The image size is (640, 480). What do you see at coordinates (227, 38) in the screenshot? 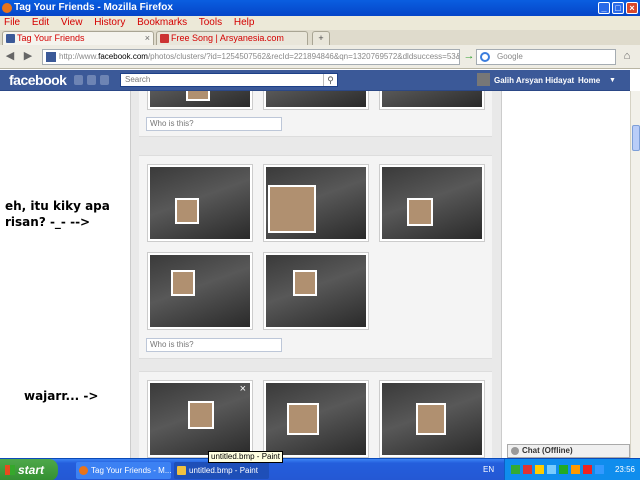
I see `tab-label: Free Song | Arsyanesia.com` at bounding box center [227, 38].